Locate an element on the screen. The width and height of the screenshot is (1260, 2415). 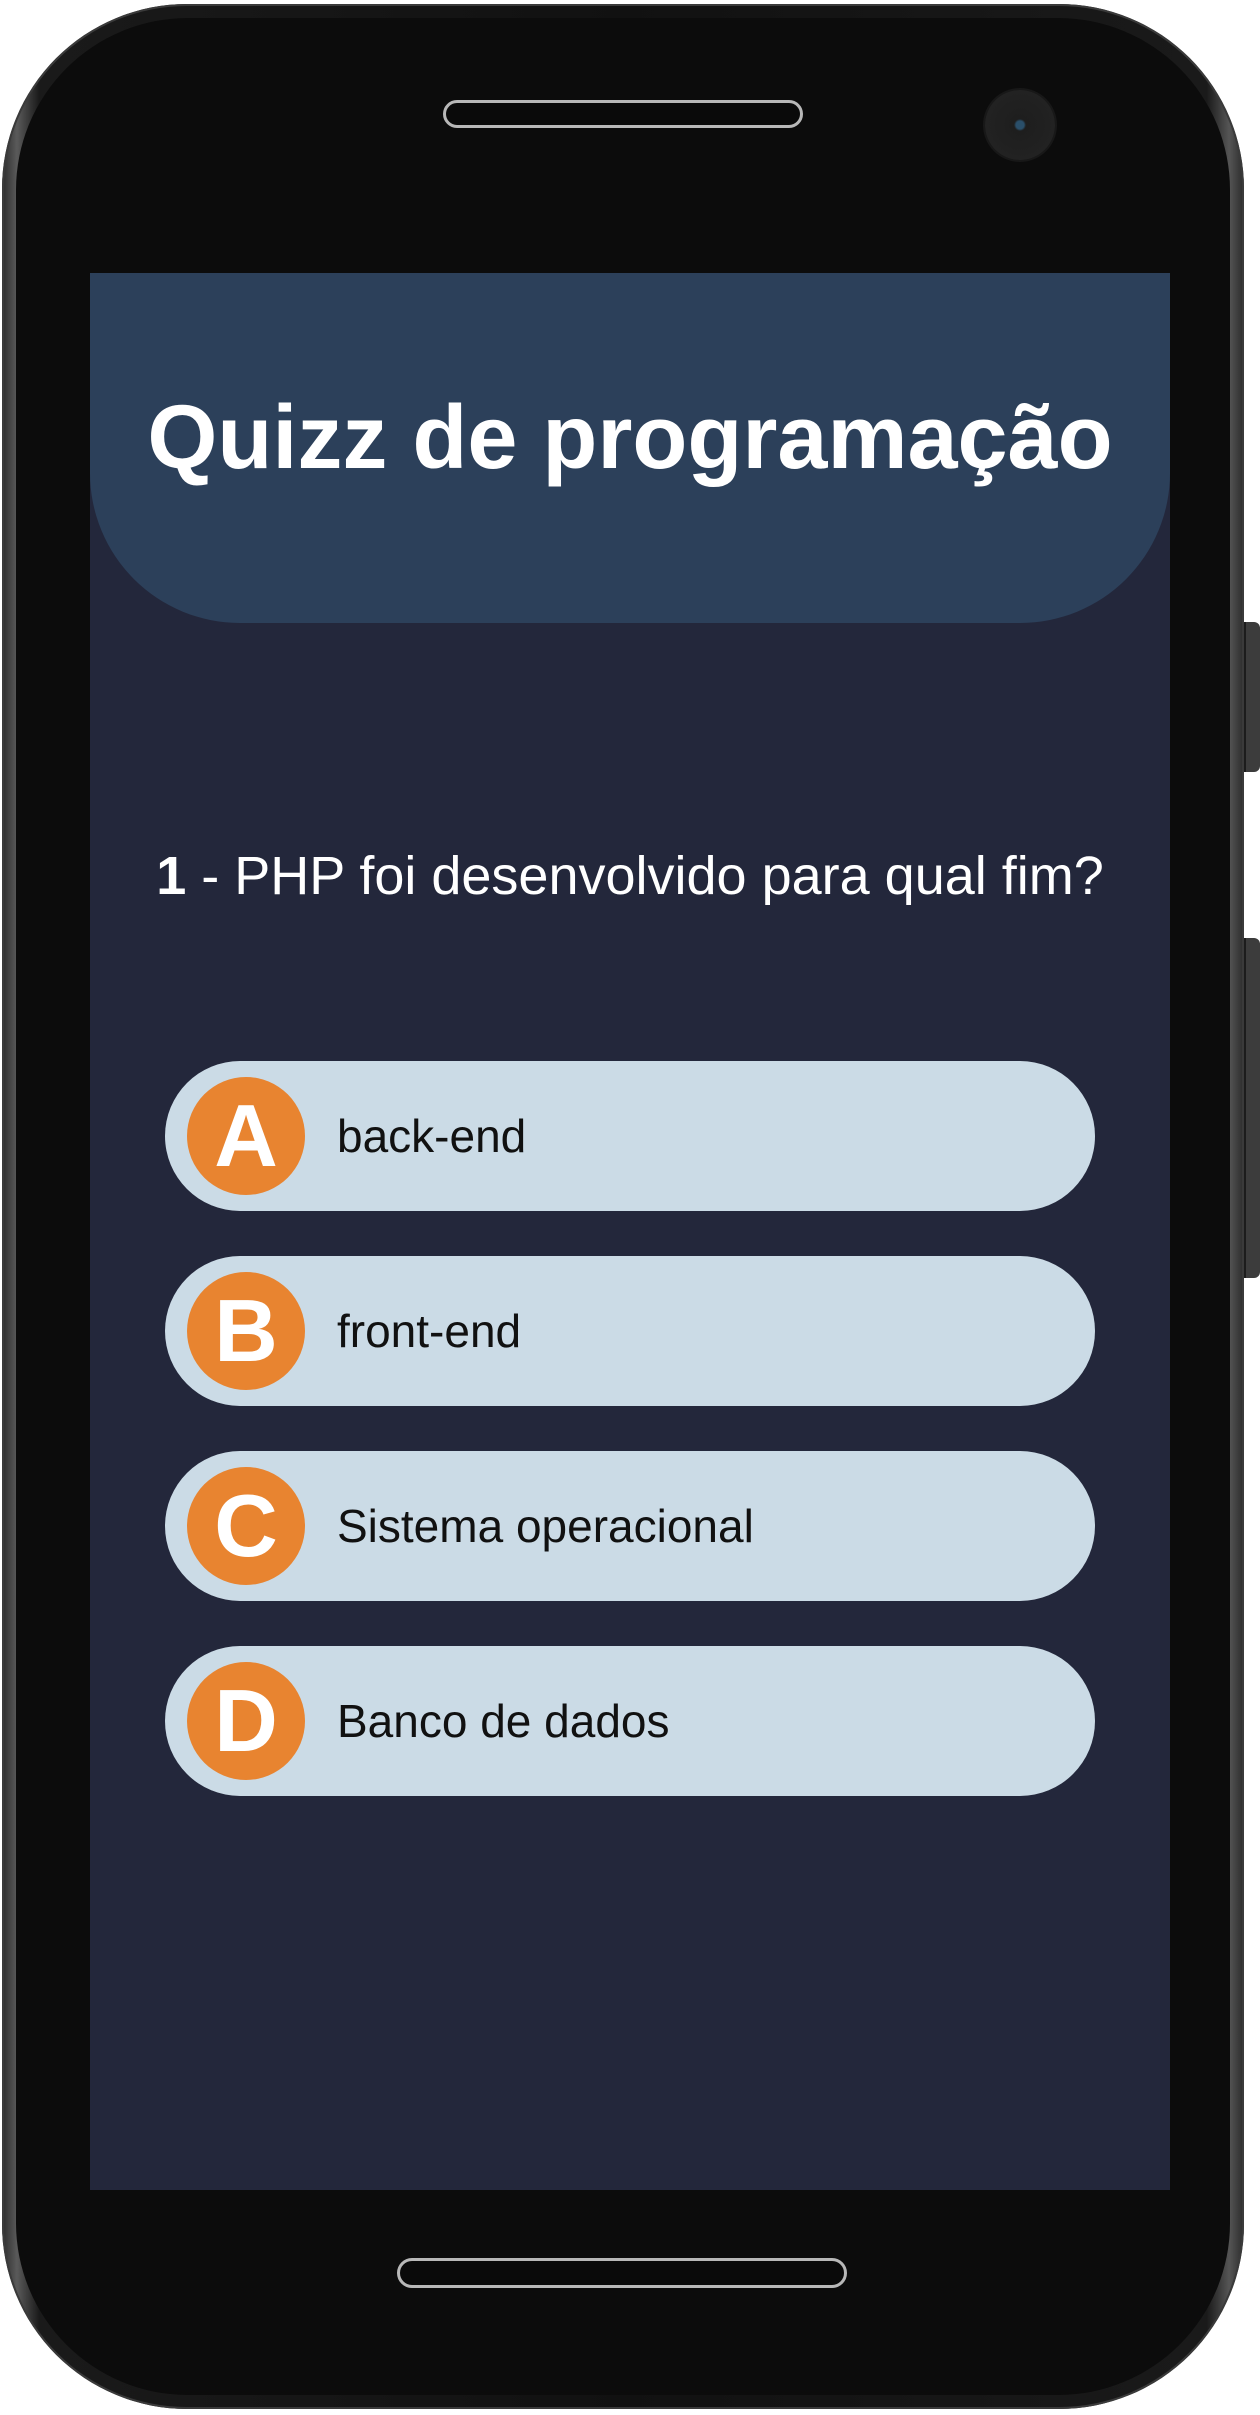
volume-button is located at coordinates (1252, 697).